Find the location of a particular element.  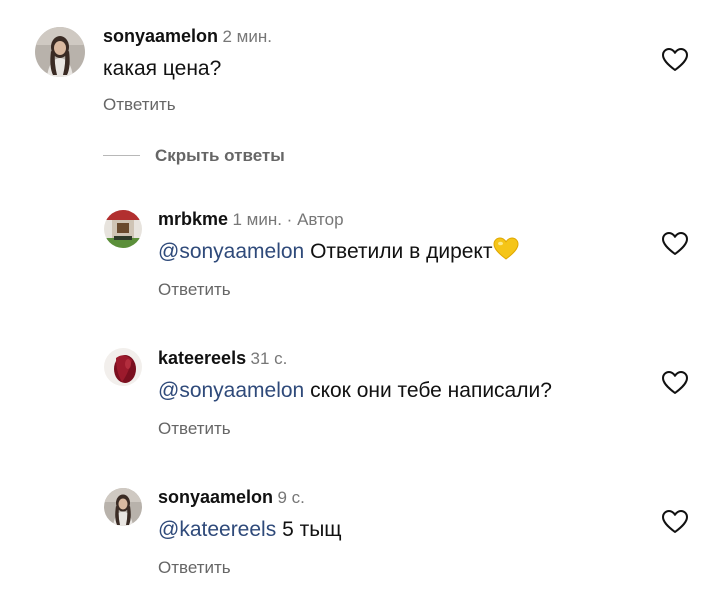

username: mrbkme is located at coordinates (193, 219).